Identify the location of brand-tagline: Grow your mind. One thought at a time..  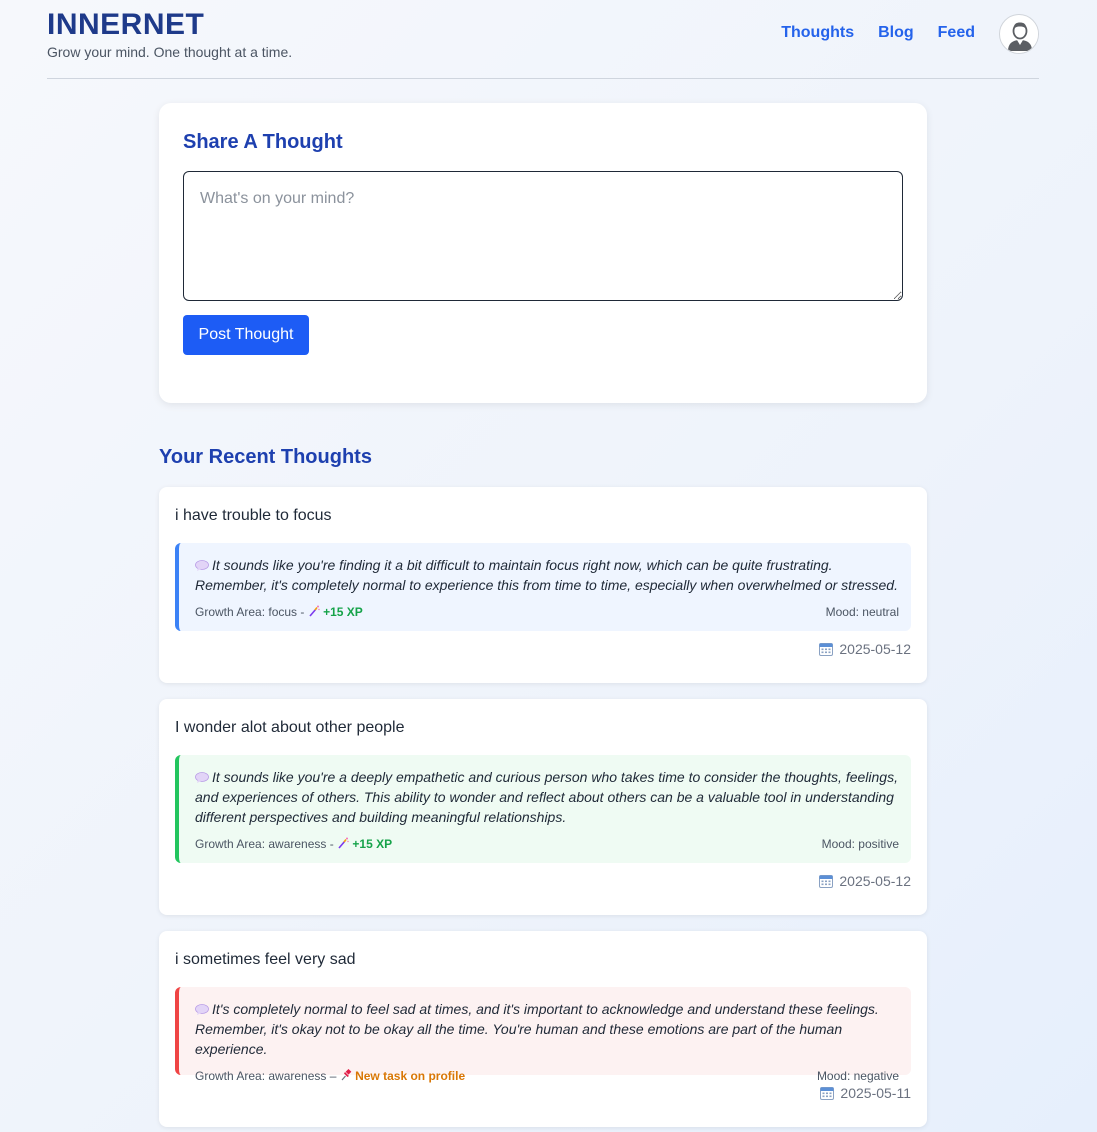
(170, 52).